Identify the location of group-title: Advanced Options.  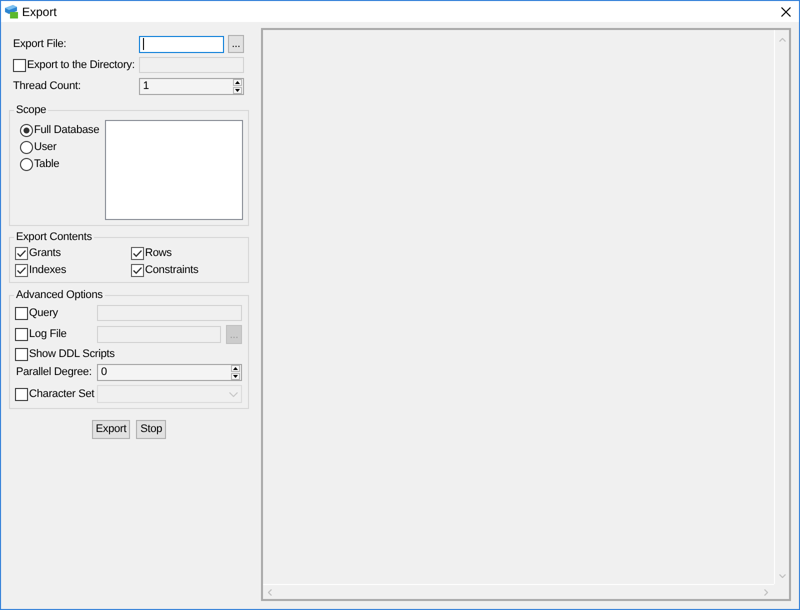
(59, 295).